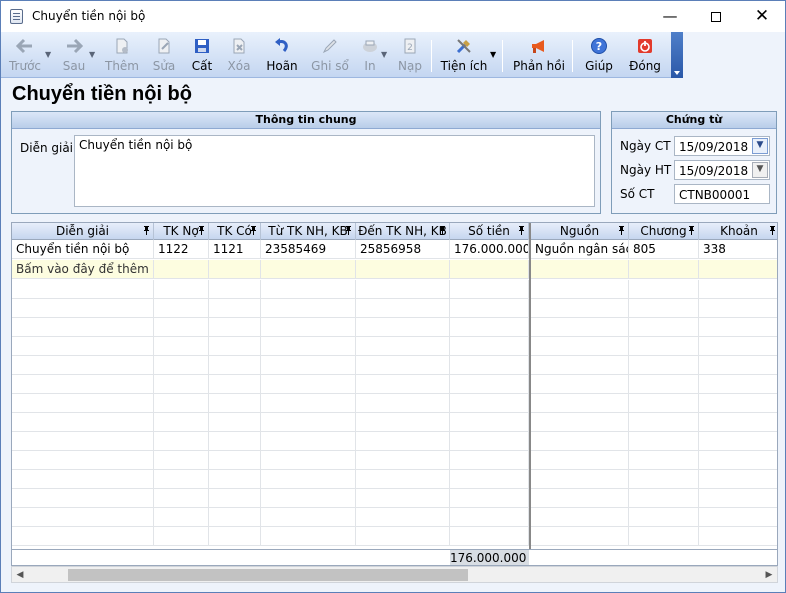 This screenshot has height=593, width=786. Describe the element at coordinates (463, 46) in the screenshot. I see `tools-icon` at that location.